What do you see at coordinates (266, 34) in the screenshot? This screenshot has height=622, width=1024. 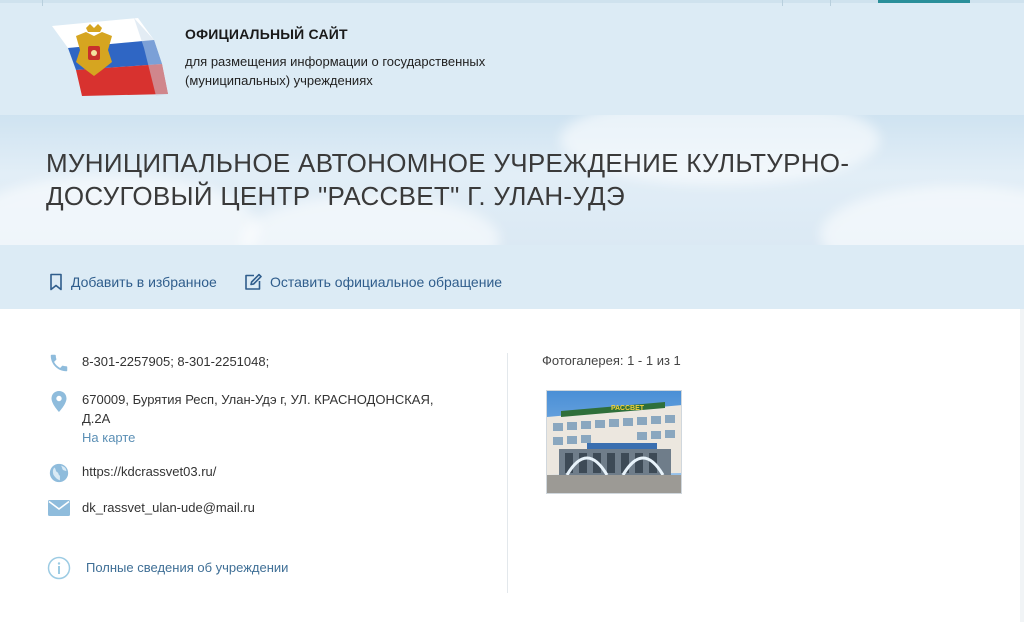 I see `site-title: ОФИЦИАЛЬНЫЙ САЙТ` at bounding box center [266, 34].